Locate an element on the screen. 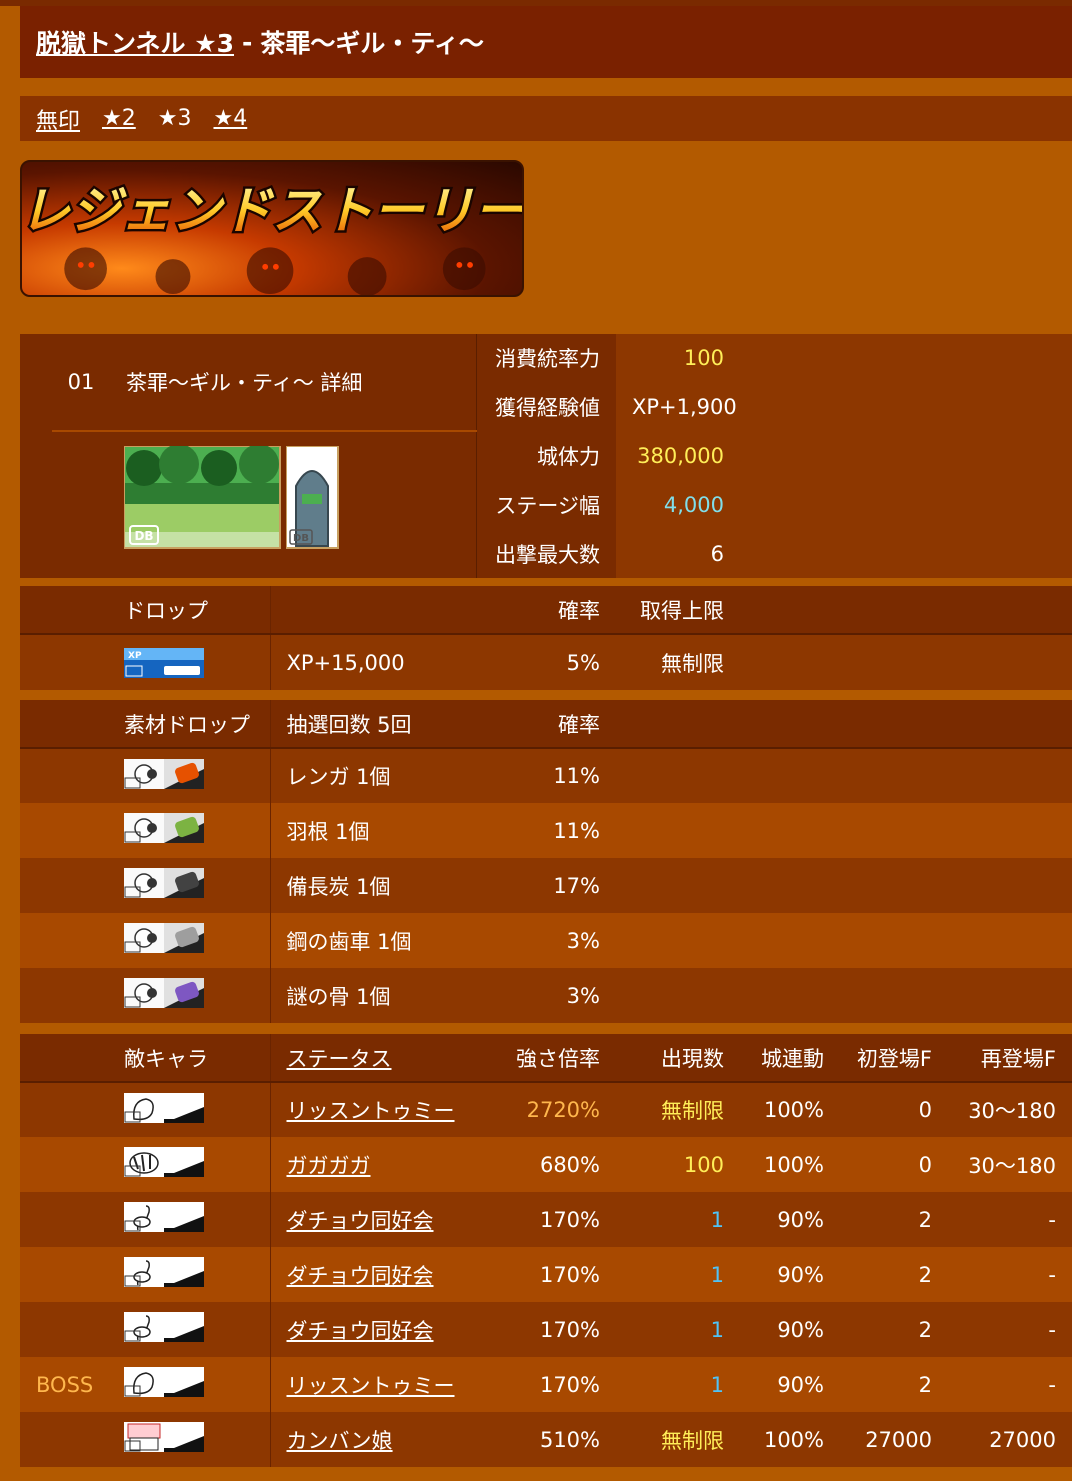  star-link-normal: 無印 is located at coordinates (58, 119).